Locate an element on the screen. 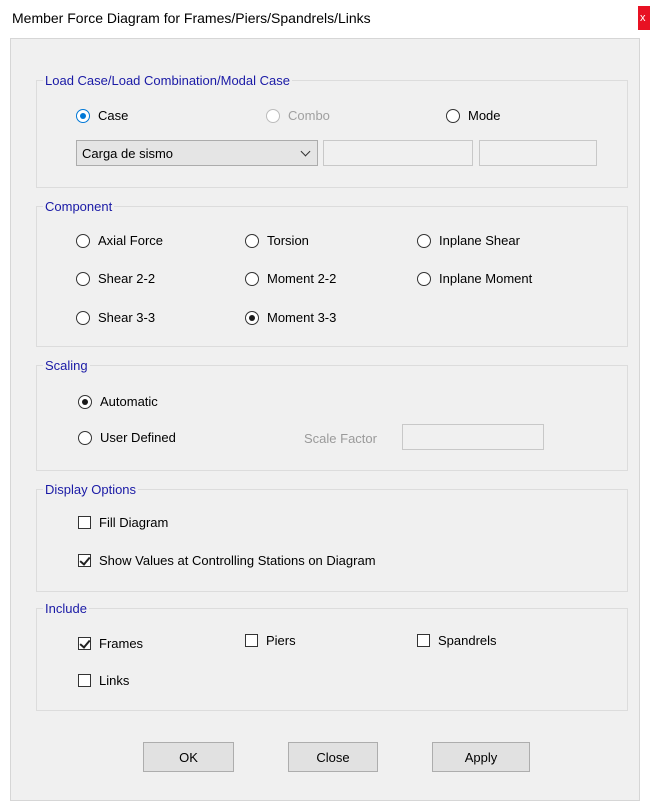 The height and width of the screenshot is (805, 650). piers-checkbox-box is located at coordinates (251, 640).